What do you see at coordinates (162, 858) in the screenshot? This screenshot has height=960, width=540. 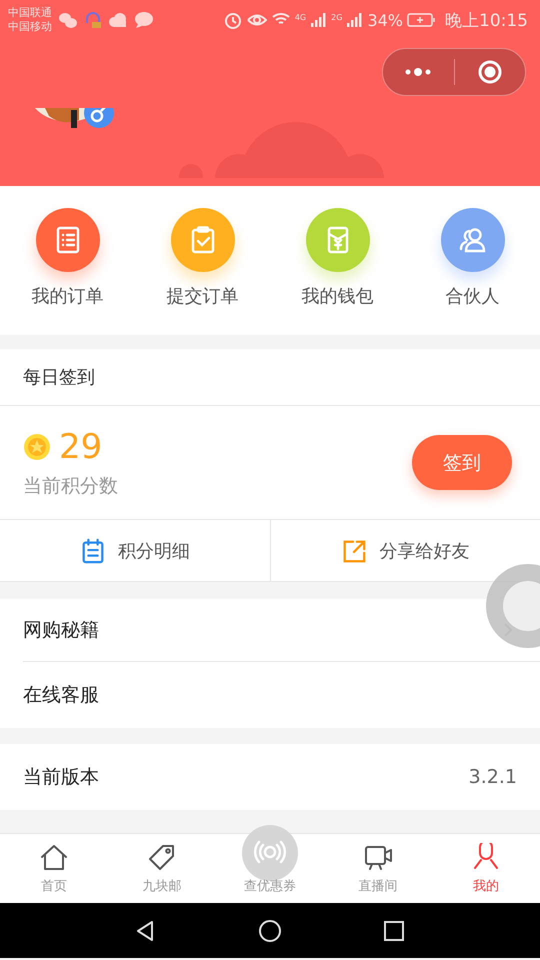 I see `tag-icon` at bounding box center [162, 858].